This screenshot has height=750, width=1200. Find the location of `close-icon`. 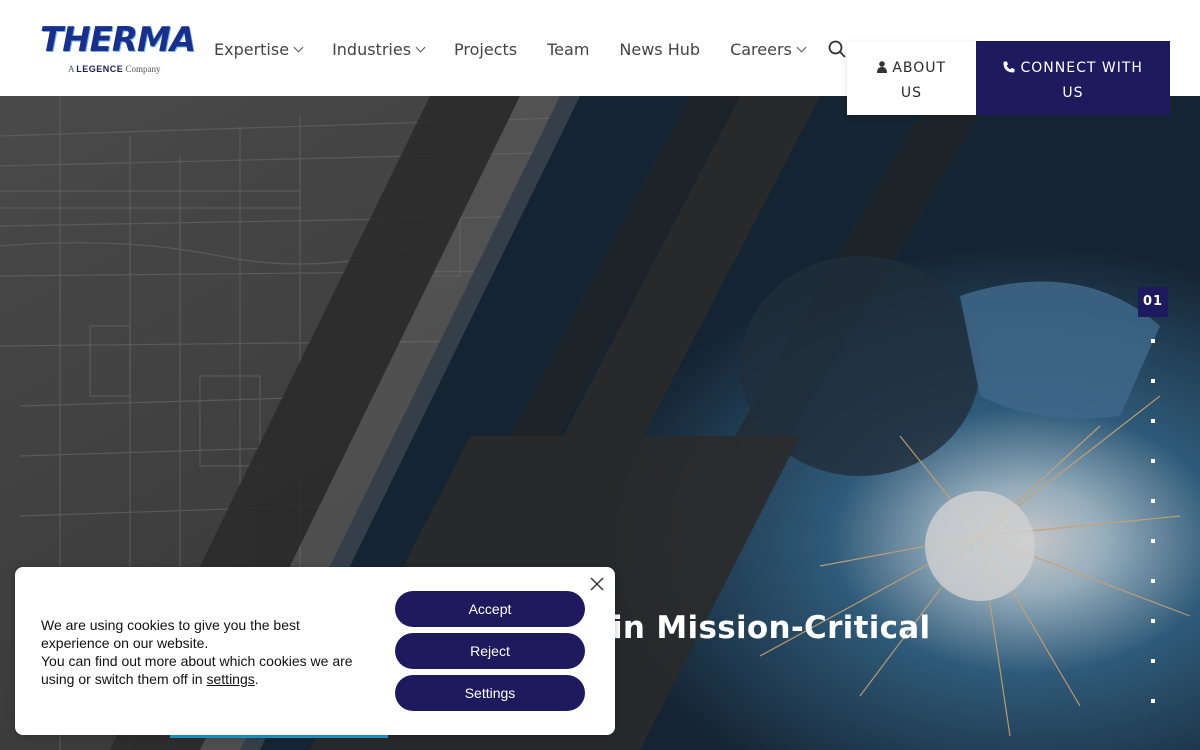

close-icon is located at coordinates (597, 584).